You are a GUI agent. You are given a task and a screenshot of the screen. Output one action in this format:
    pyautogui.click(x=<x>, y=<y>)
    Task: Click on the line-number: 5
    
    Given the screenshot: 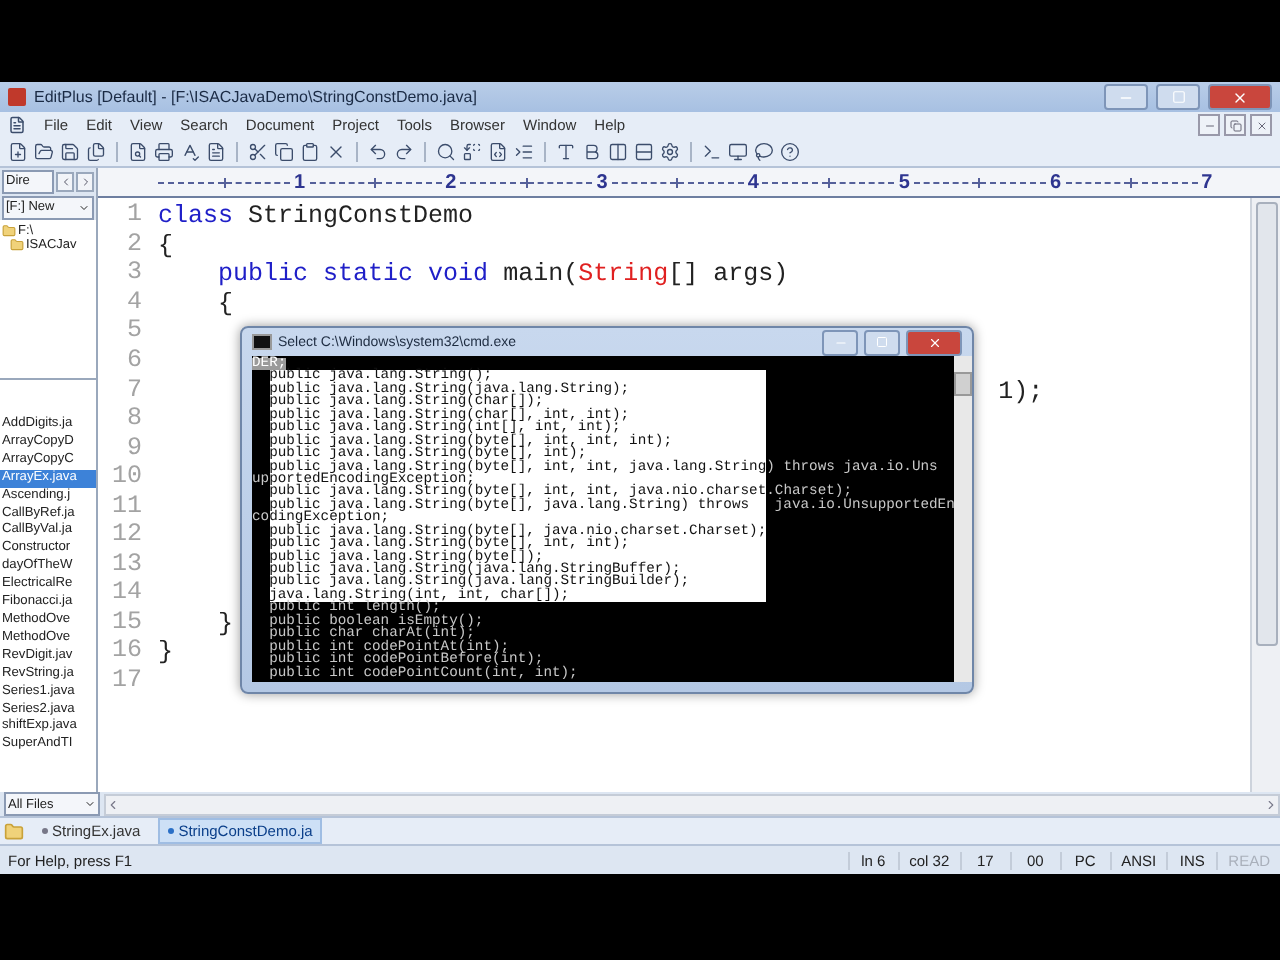 What is the action you would take?
    pyautogui.click(x=134, y=330)
    